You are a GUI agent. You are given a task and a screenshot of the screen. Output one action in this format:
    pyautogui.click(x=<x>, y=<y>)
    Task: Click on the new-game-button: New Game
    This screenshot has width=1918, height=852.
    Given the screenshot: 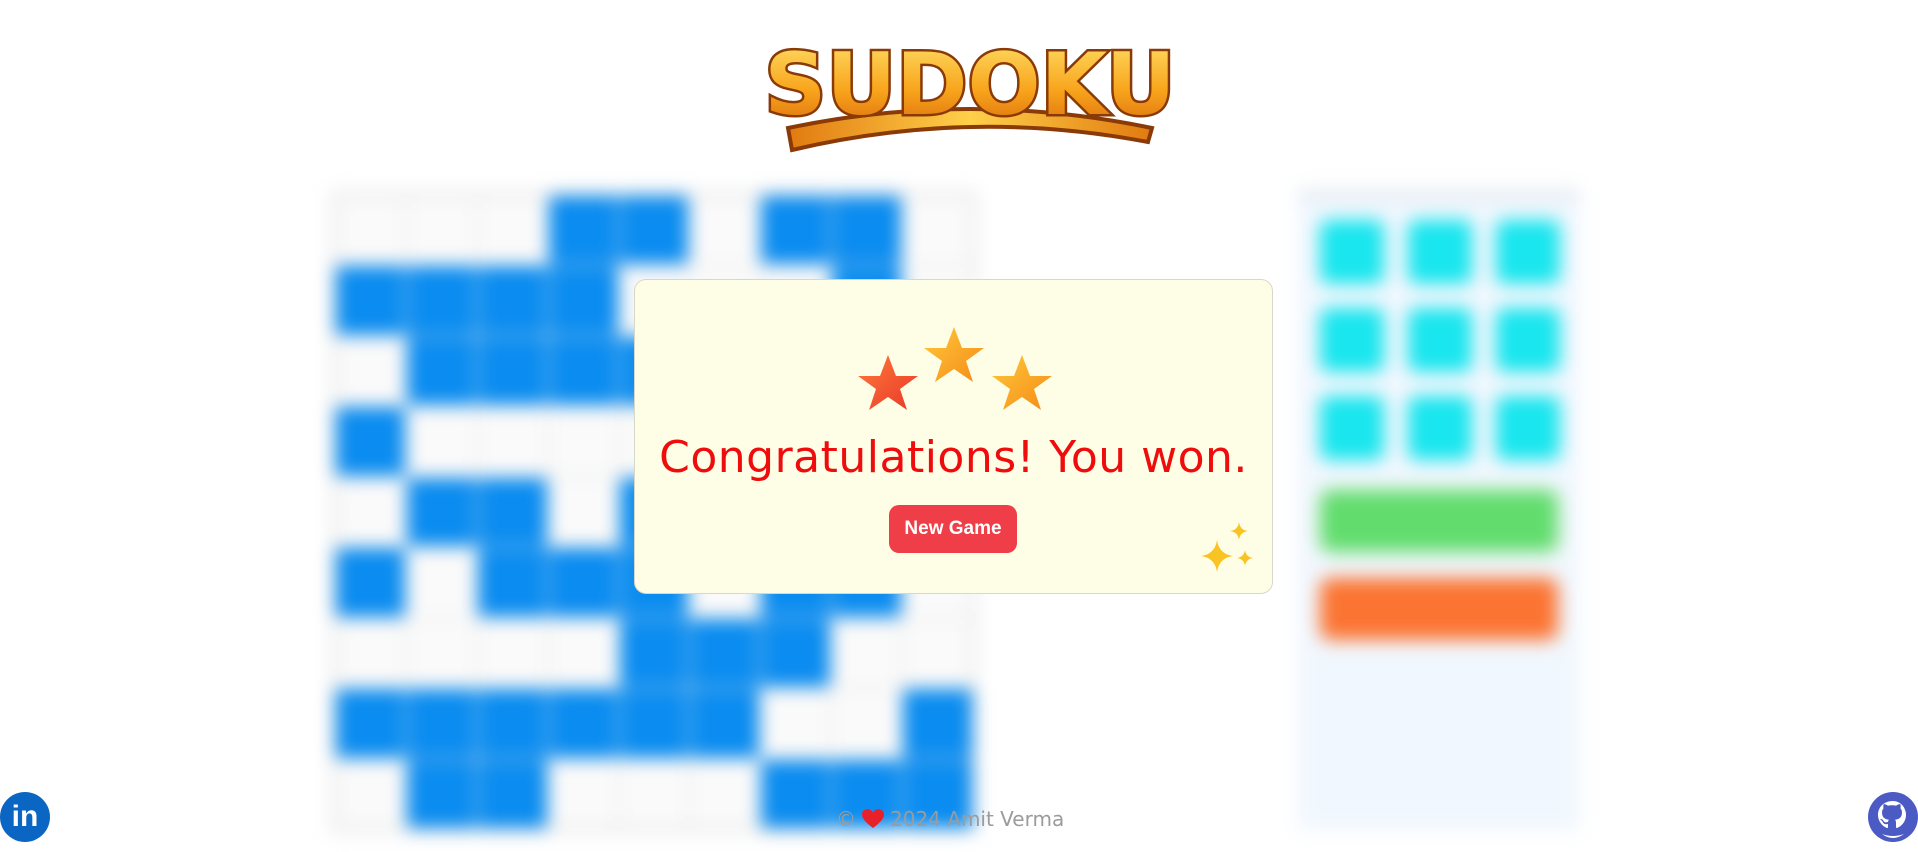 What is the action you would take?
    pyautogui.click(x=953, y=529)
    